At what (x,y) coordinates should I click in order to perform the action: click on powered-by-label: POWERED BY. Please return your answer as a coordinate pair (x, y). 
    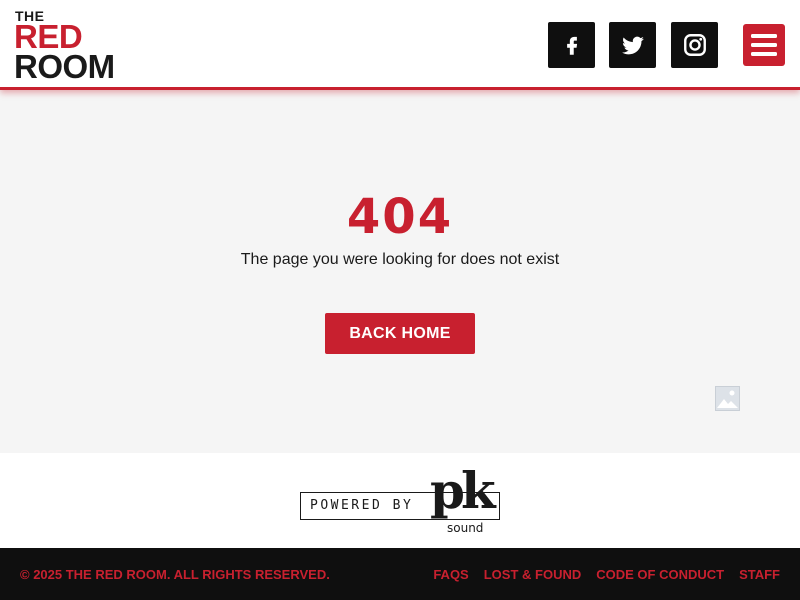
    Looking at the image, I should click on (362, 505).